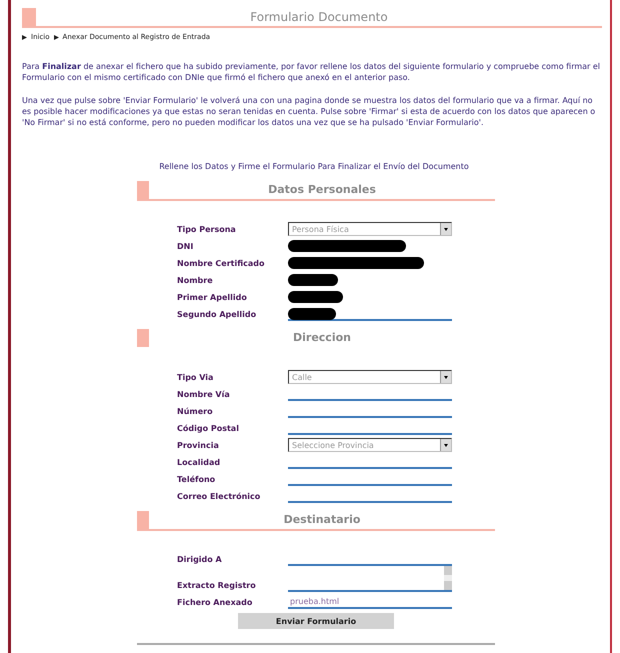 The height and width of the screenshot is (653, 620). What do you see at coordinates (204, 395) in the screenshot?
I see `field-label: Nombre Vía` at bounding box center [204, 395].